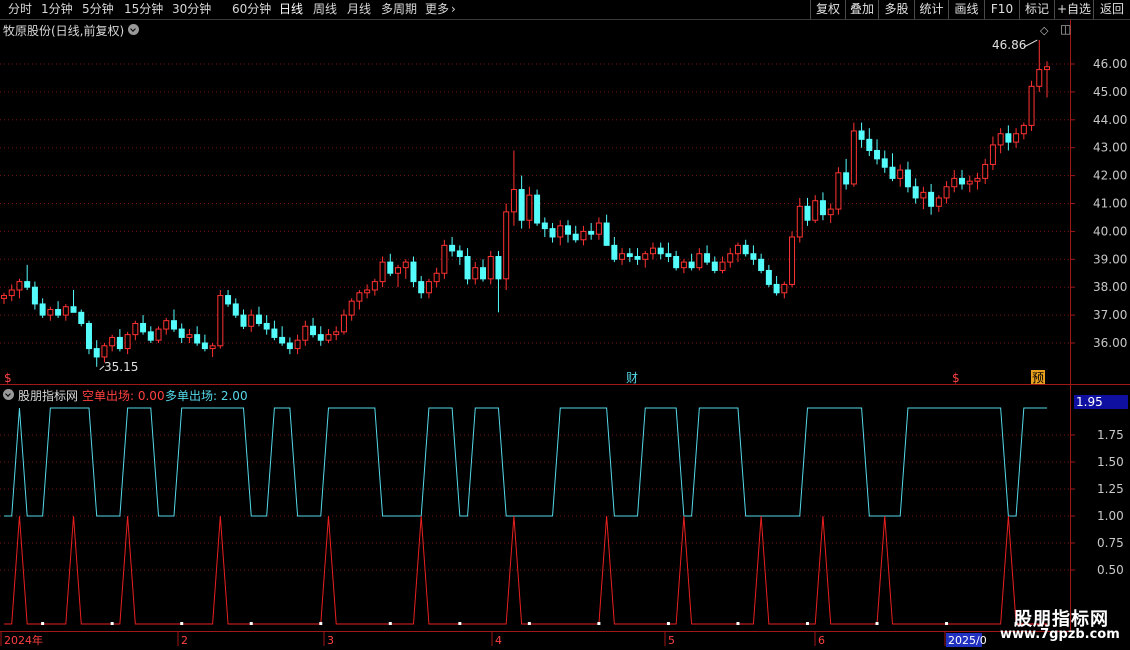  I want to click on panel-toggle-icon: ◫, so click(1065, 29).